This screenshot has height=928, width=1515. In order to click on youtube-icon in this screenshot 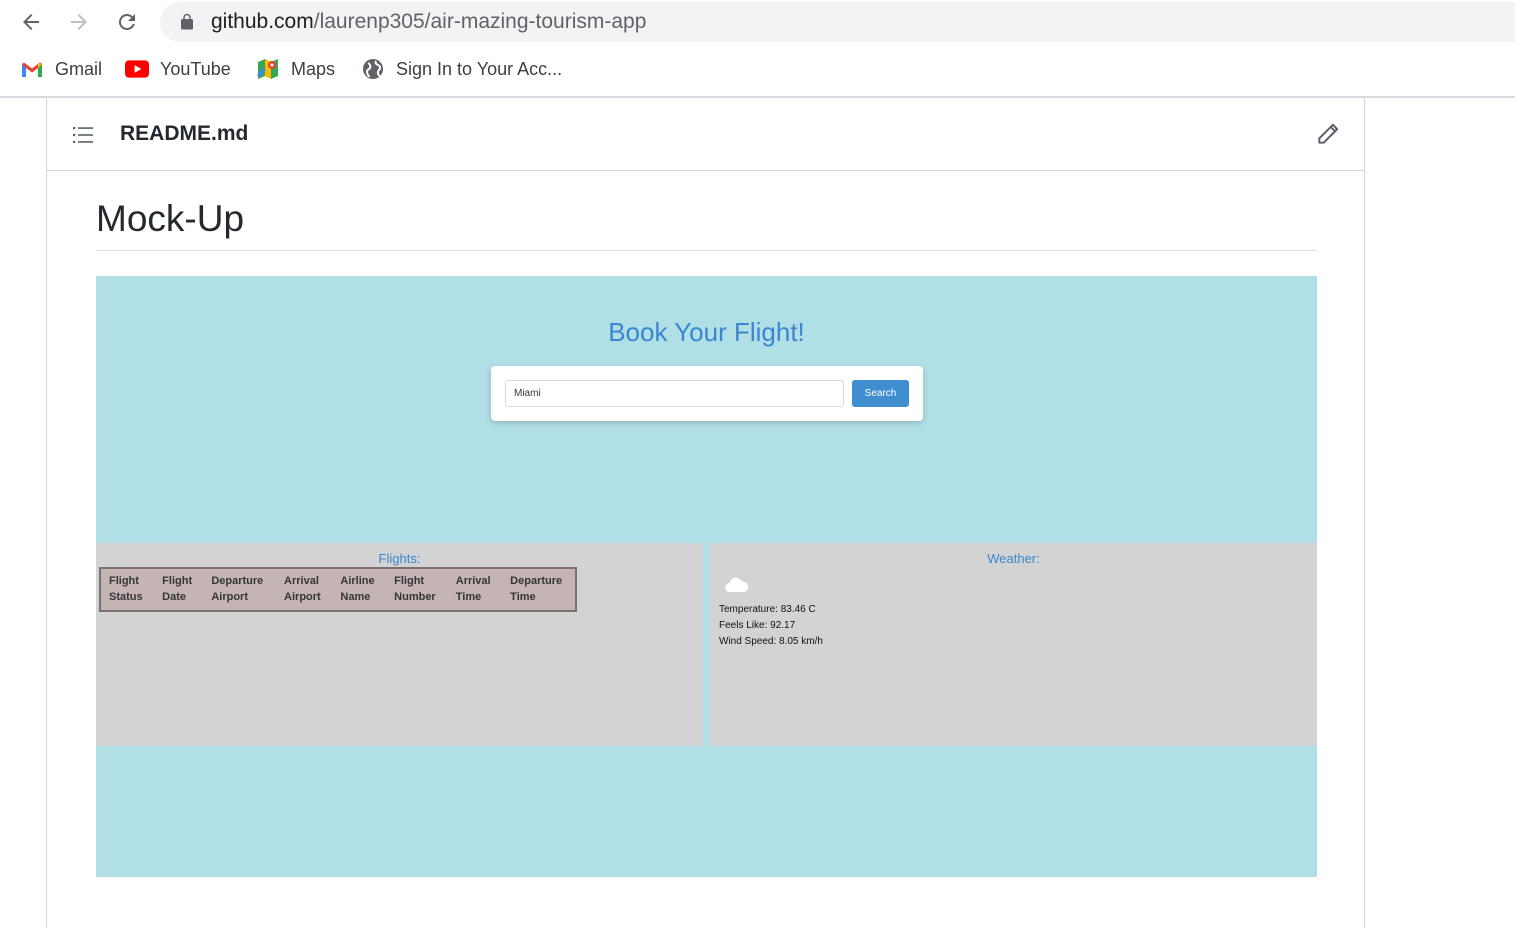, I will do `click(137, 69)`.